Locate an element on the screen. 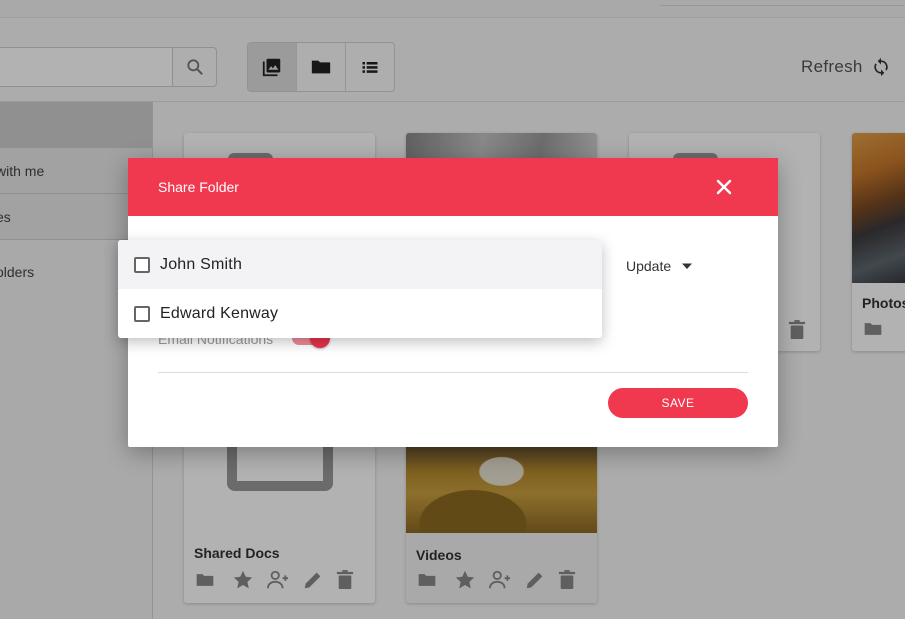 This screenshot has height=619, width=905. option-label: John Smith is located at coordinates (201, 264).